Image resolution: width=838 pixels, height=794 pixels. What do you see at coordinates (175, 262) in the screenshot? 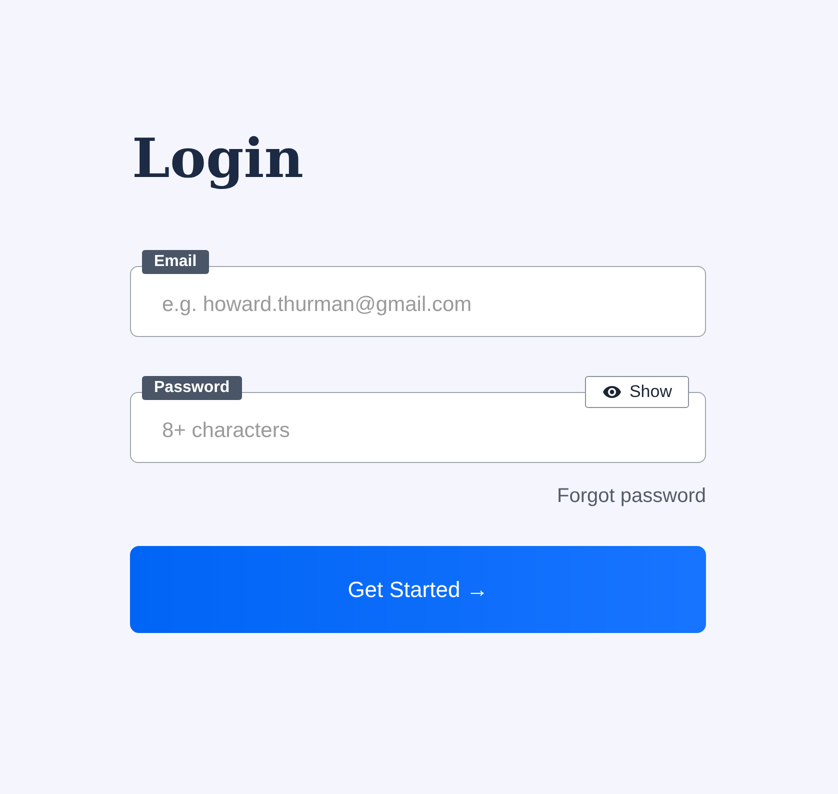
I see `field-label: Email` at bounding box center [175, 262].